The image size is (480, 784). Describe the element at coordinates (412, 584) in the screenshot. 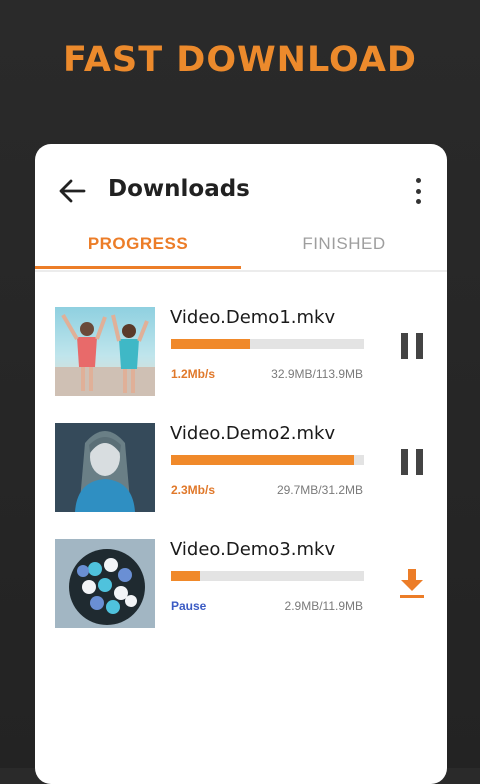

I see `download-icon` at that location.